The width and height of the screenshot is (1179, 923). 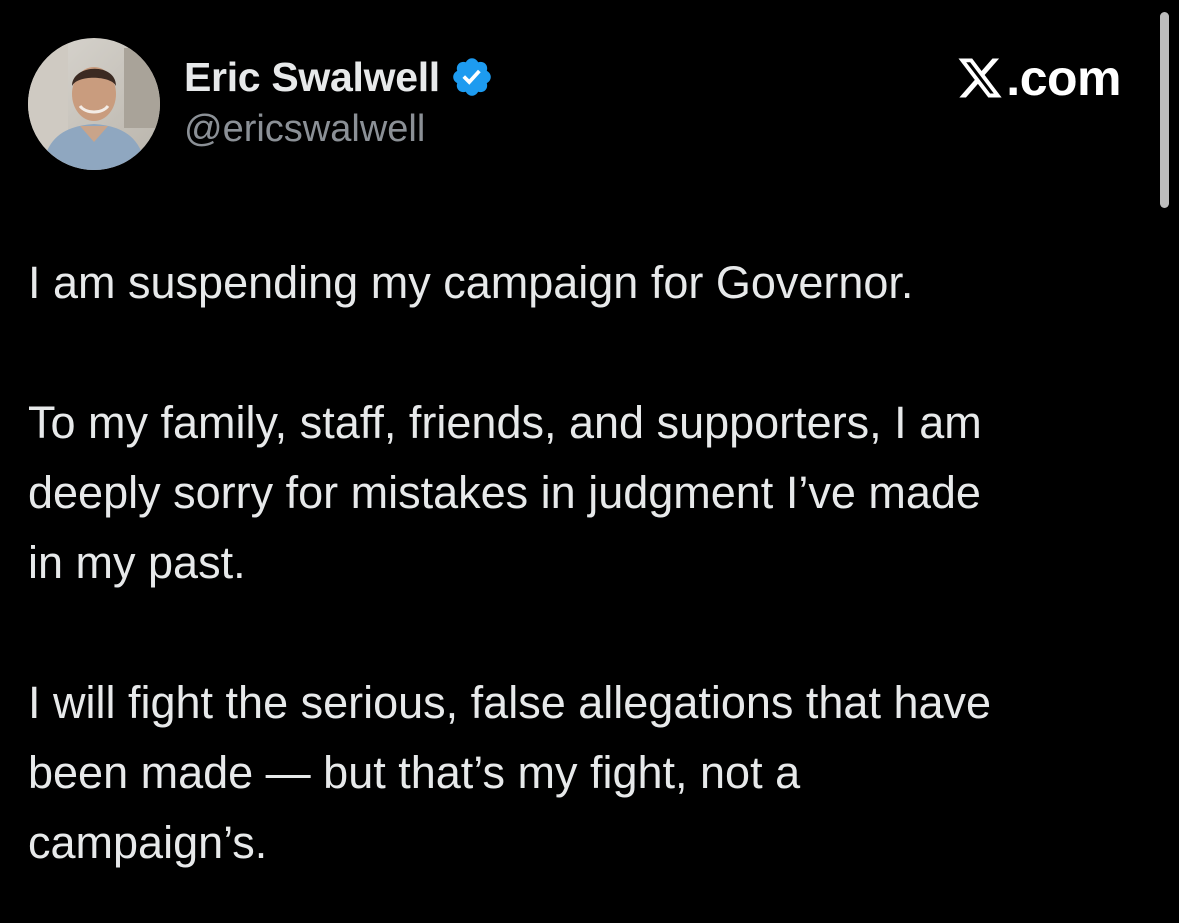 What do you see at coordinates (472, 77) in the screenshot?
I see `verified-badge-icon` at bounding box center [472, 77].